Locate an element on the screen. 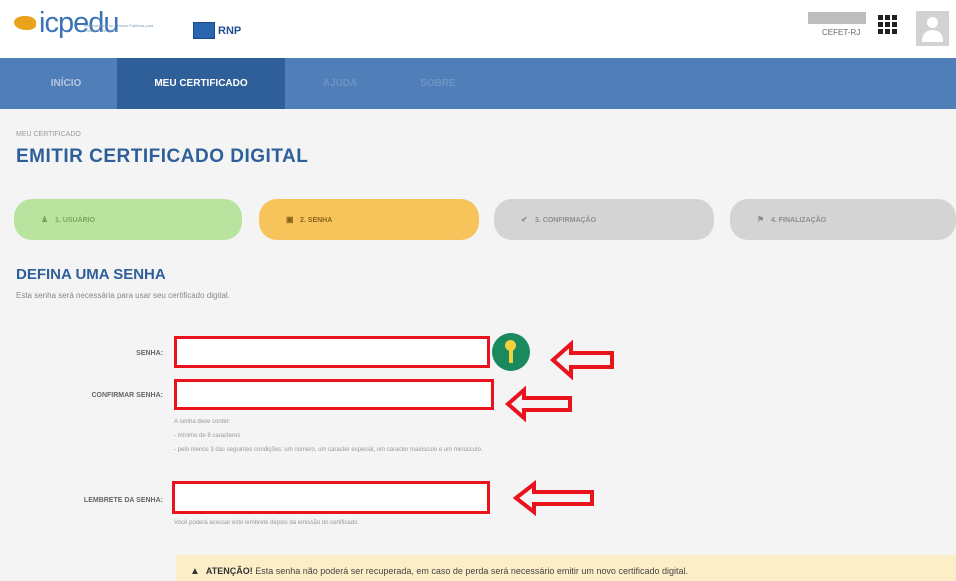  password-label: SENHA: is located at coordinates (149, 353).